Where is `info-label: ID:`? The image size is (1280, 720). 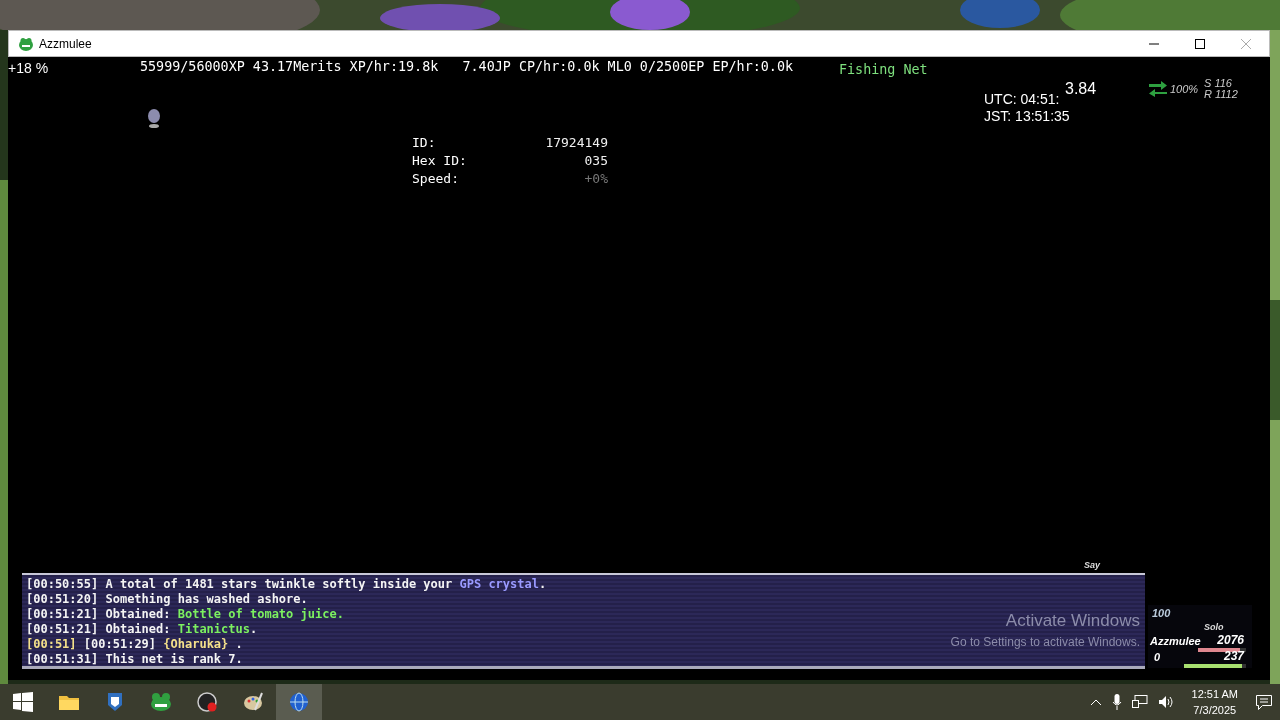 info-label: ID: is located at coordinates (424, 142).